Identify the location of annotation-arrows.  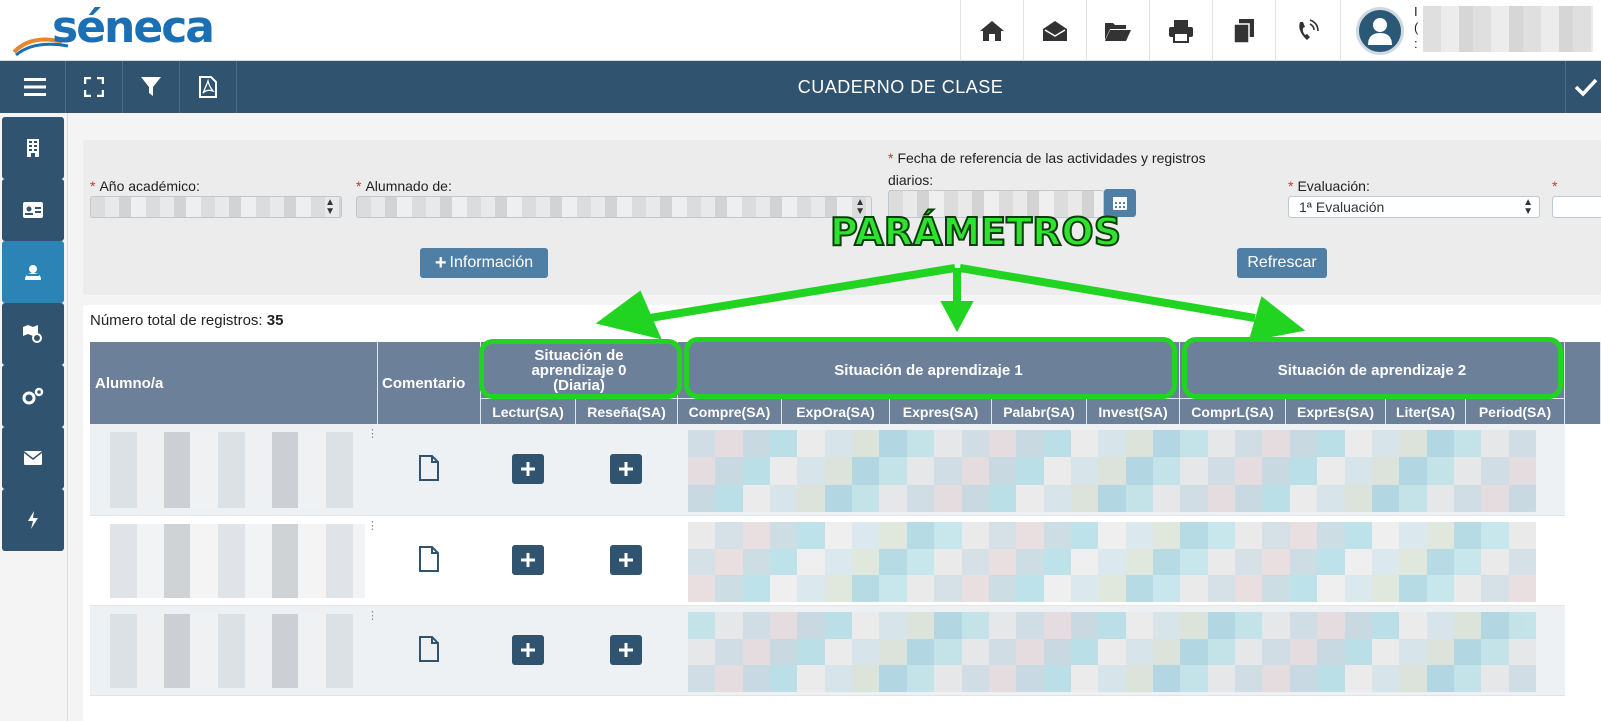
(950, 303).